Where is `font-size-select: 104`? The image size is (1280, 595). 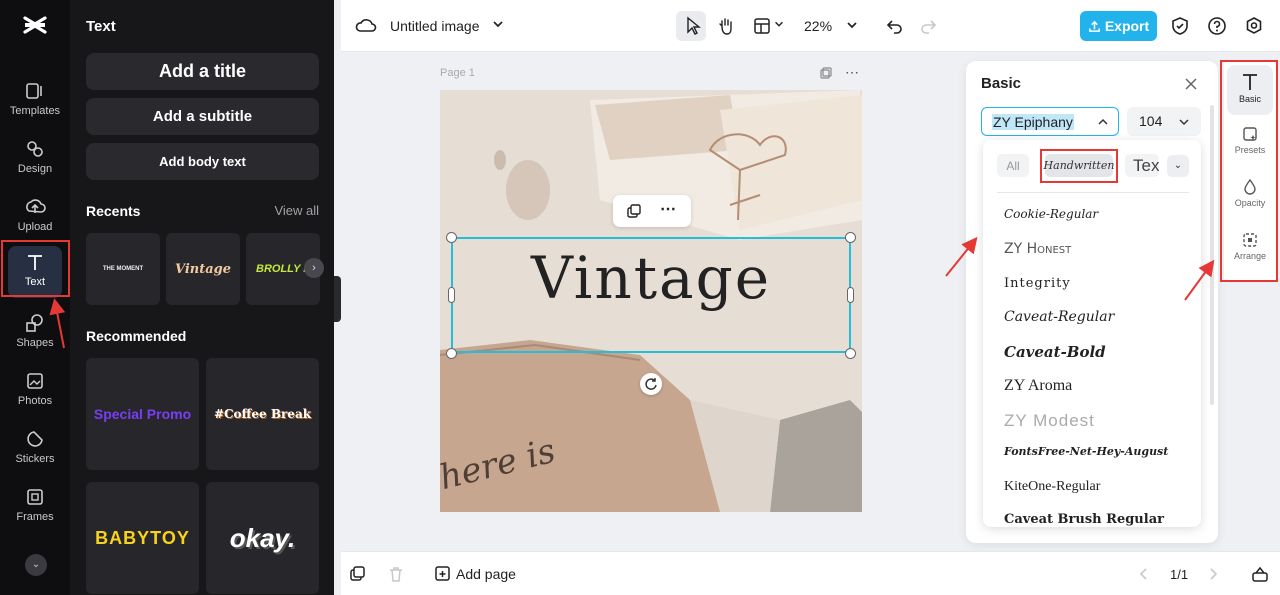 font-size-select: 104 is located at coordinates (1164, 121).